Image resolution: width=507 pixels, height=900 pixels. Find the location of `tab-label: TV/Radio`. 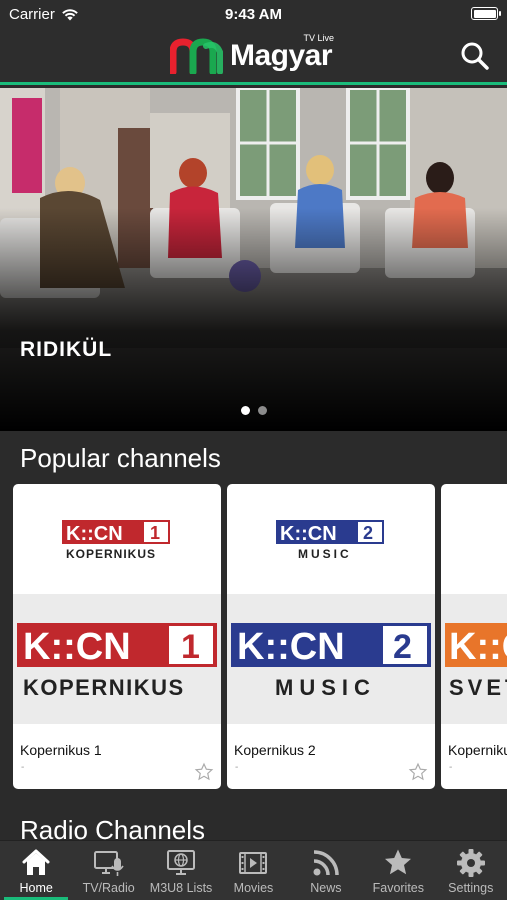

tab-label: TV/Radio is located at coordinates (108, 888).